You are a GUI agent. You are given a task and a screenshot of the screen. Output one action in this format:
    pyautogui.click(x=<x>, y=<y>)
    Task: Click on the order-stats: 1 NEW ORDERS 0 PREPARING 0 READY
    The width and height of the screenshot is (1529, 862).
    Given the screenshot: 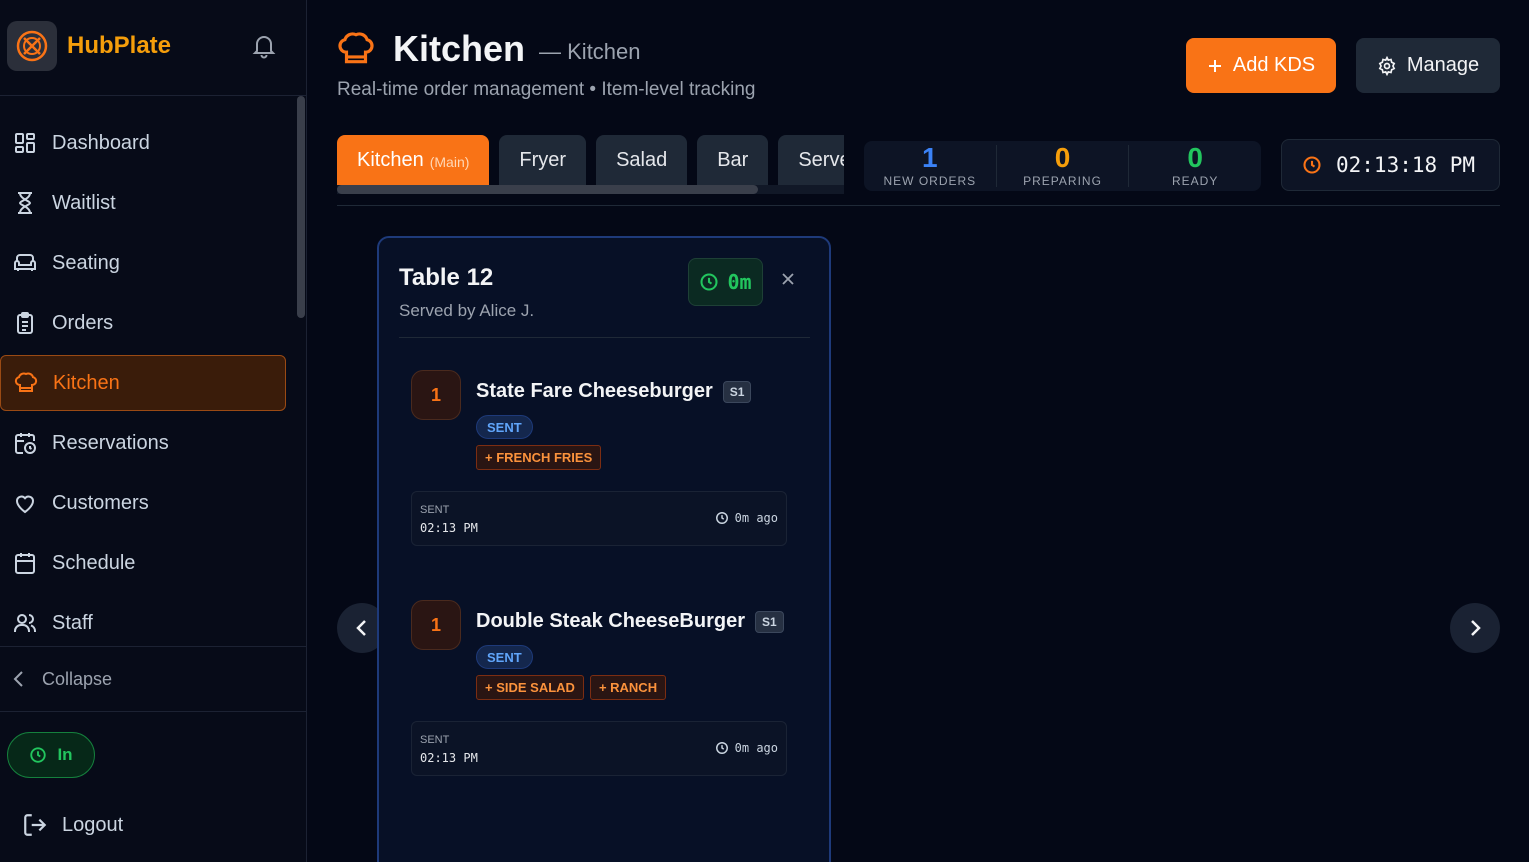 What is the action you would take?
    pyautogui.click(x=1062, y=166)
    